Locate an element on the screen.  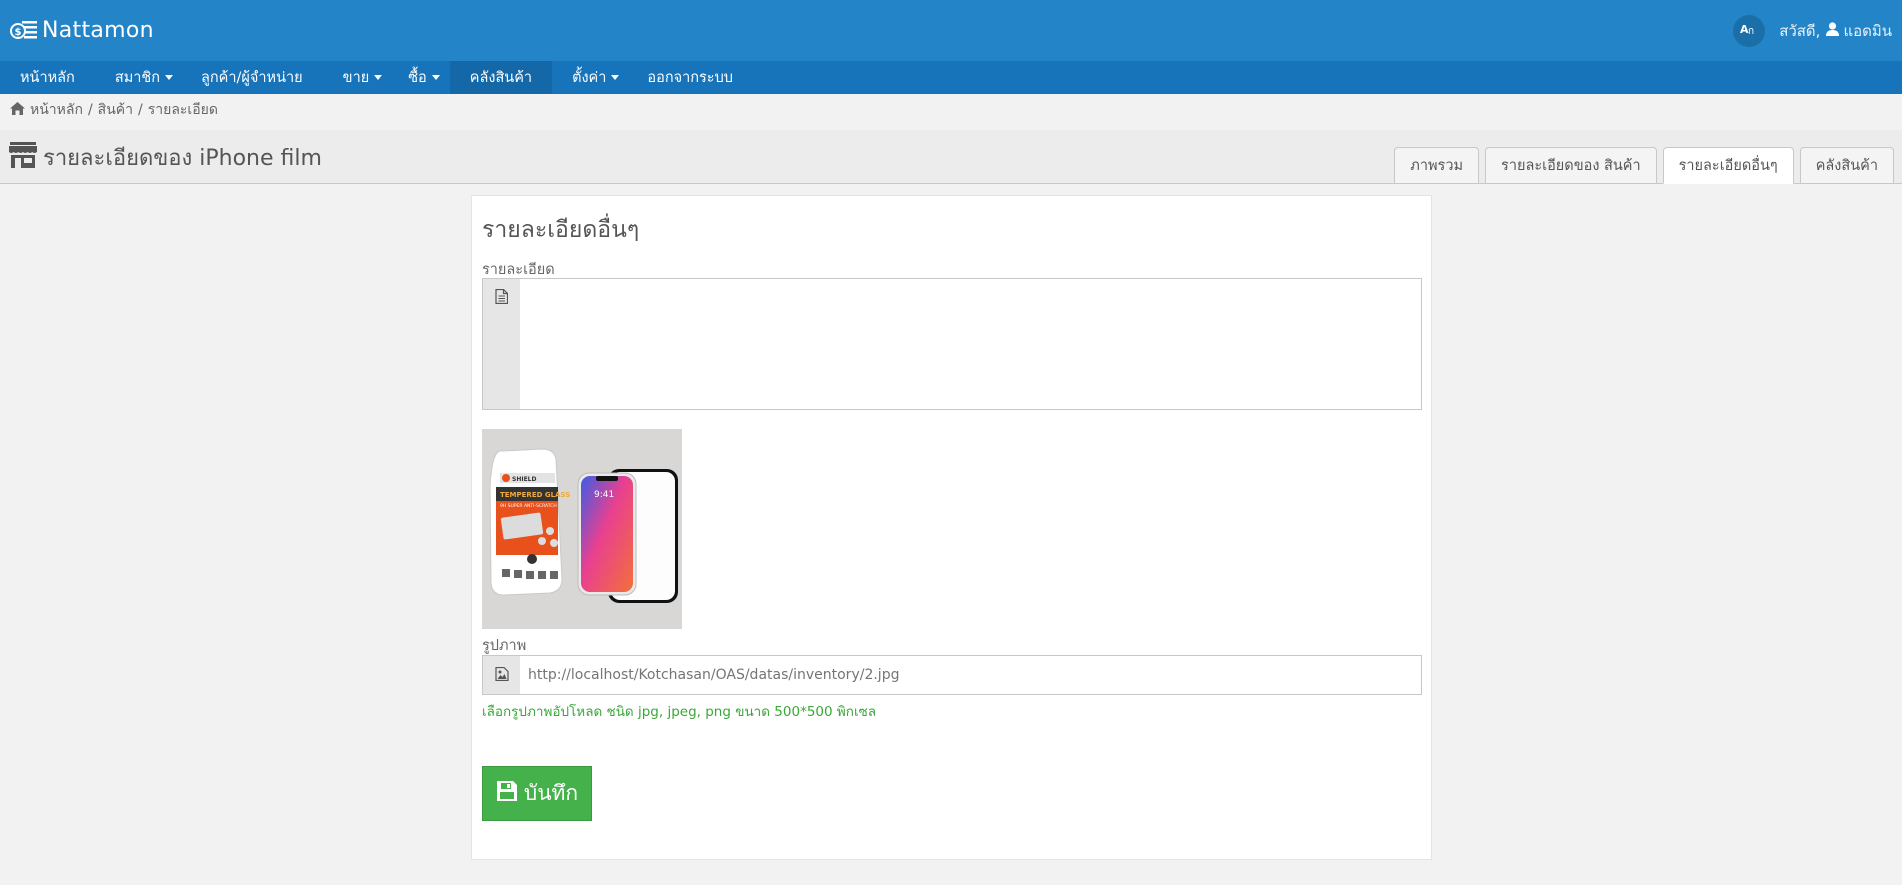
section-title: รายละเอียดอื่นๆ is located at coordinates (561, 230).